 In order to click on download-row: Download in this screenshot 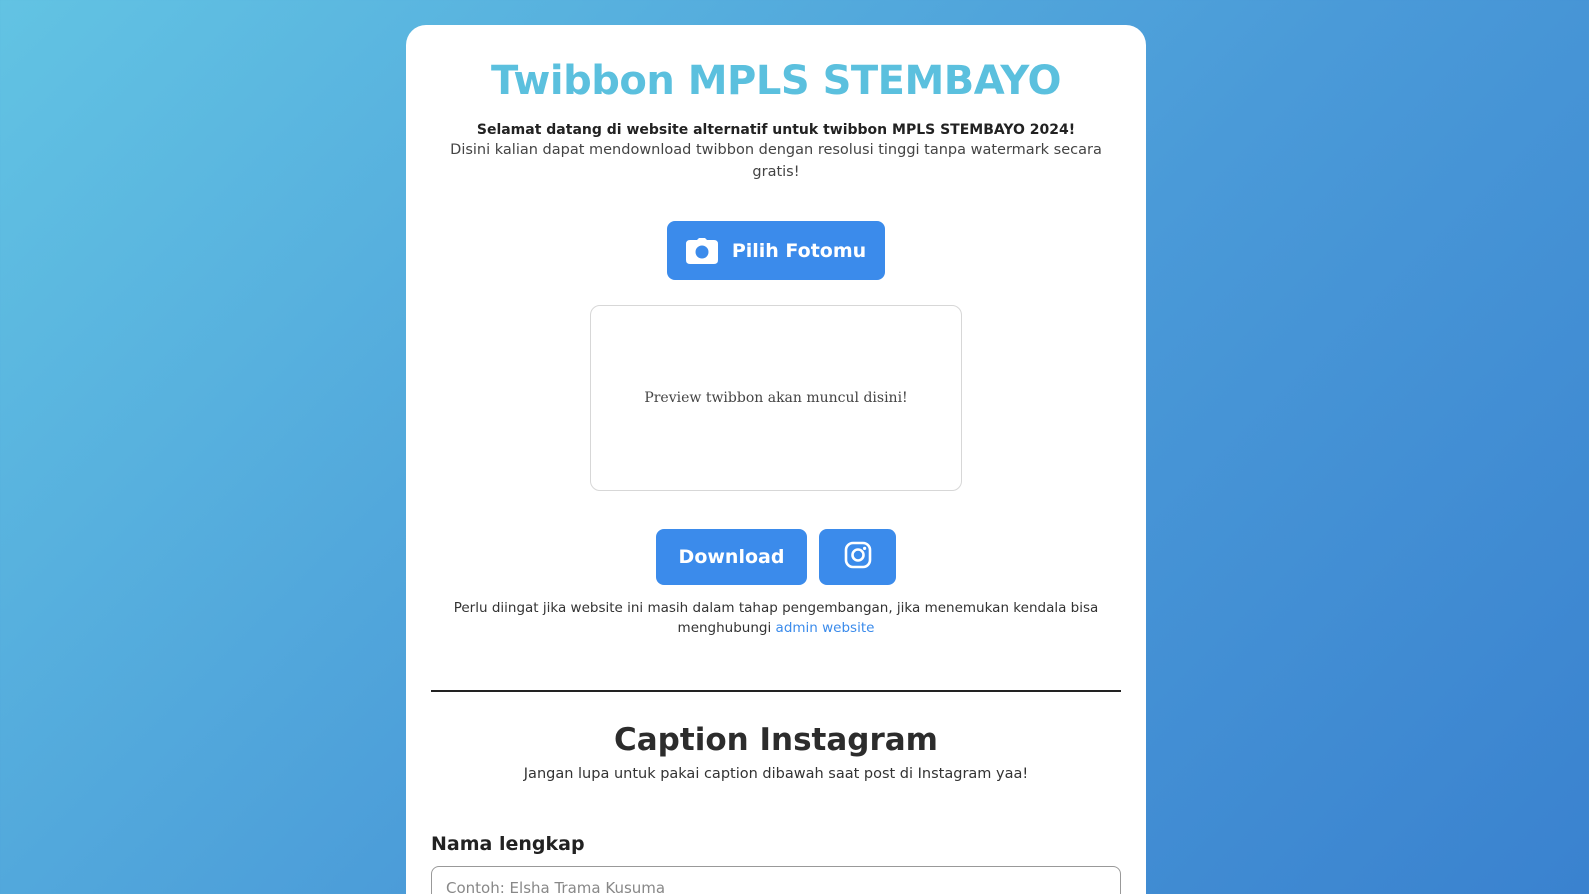, I will do `click(776, 557)`.